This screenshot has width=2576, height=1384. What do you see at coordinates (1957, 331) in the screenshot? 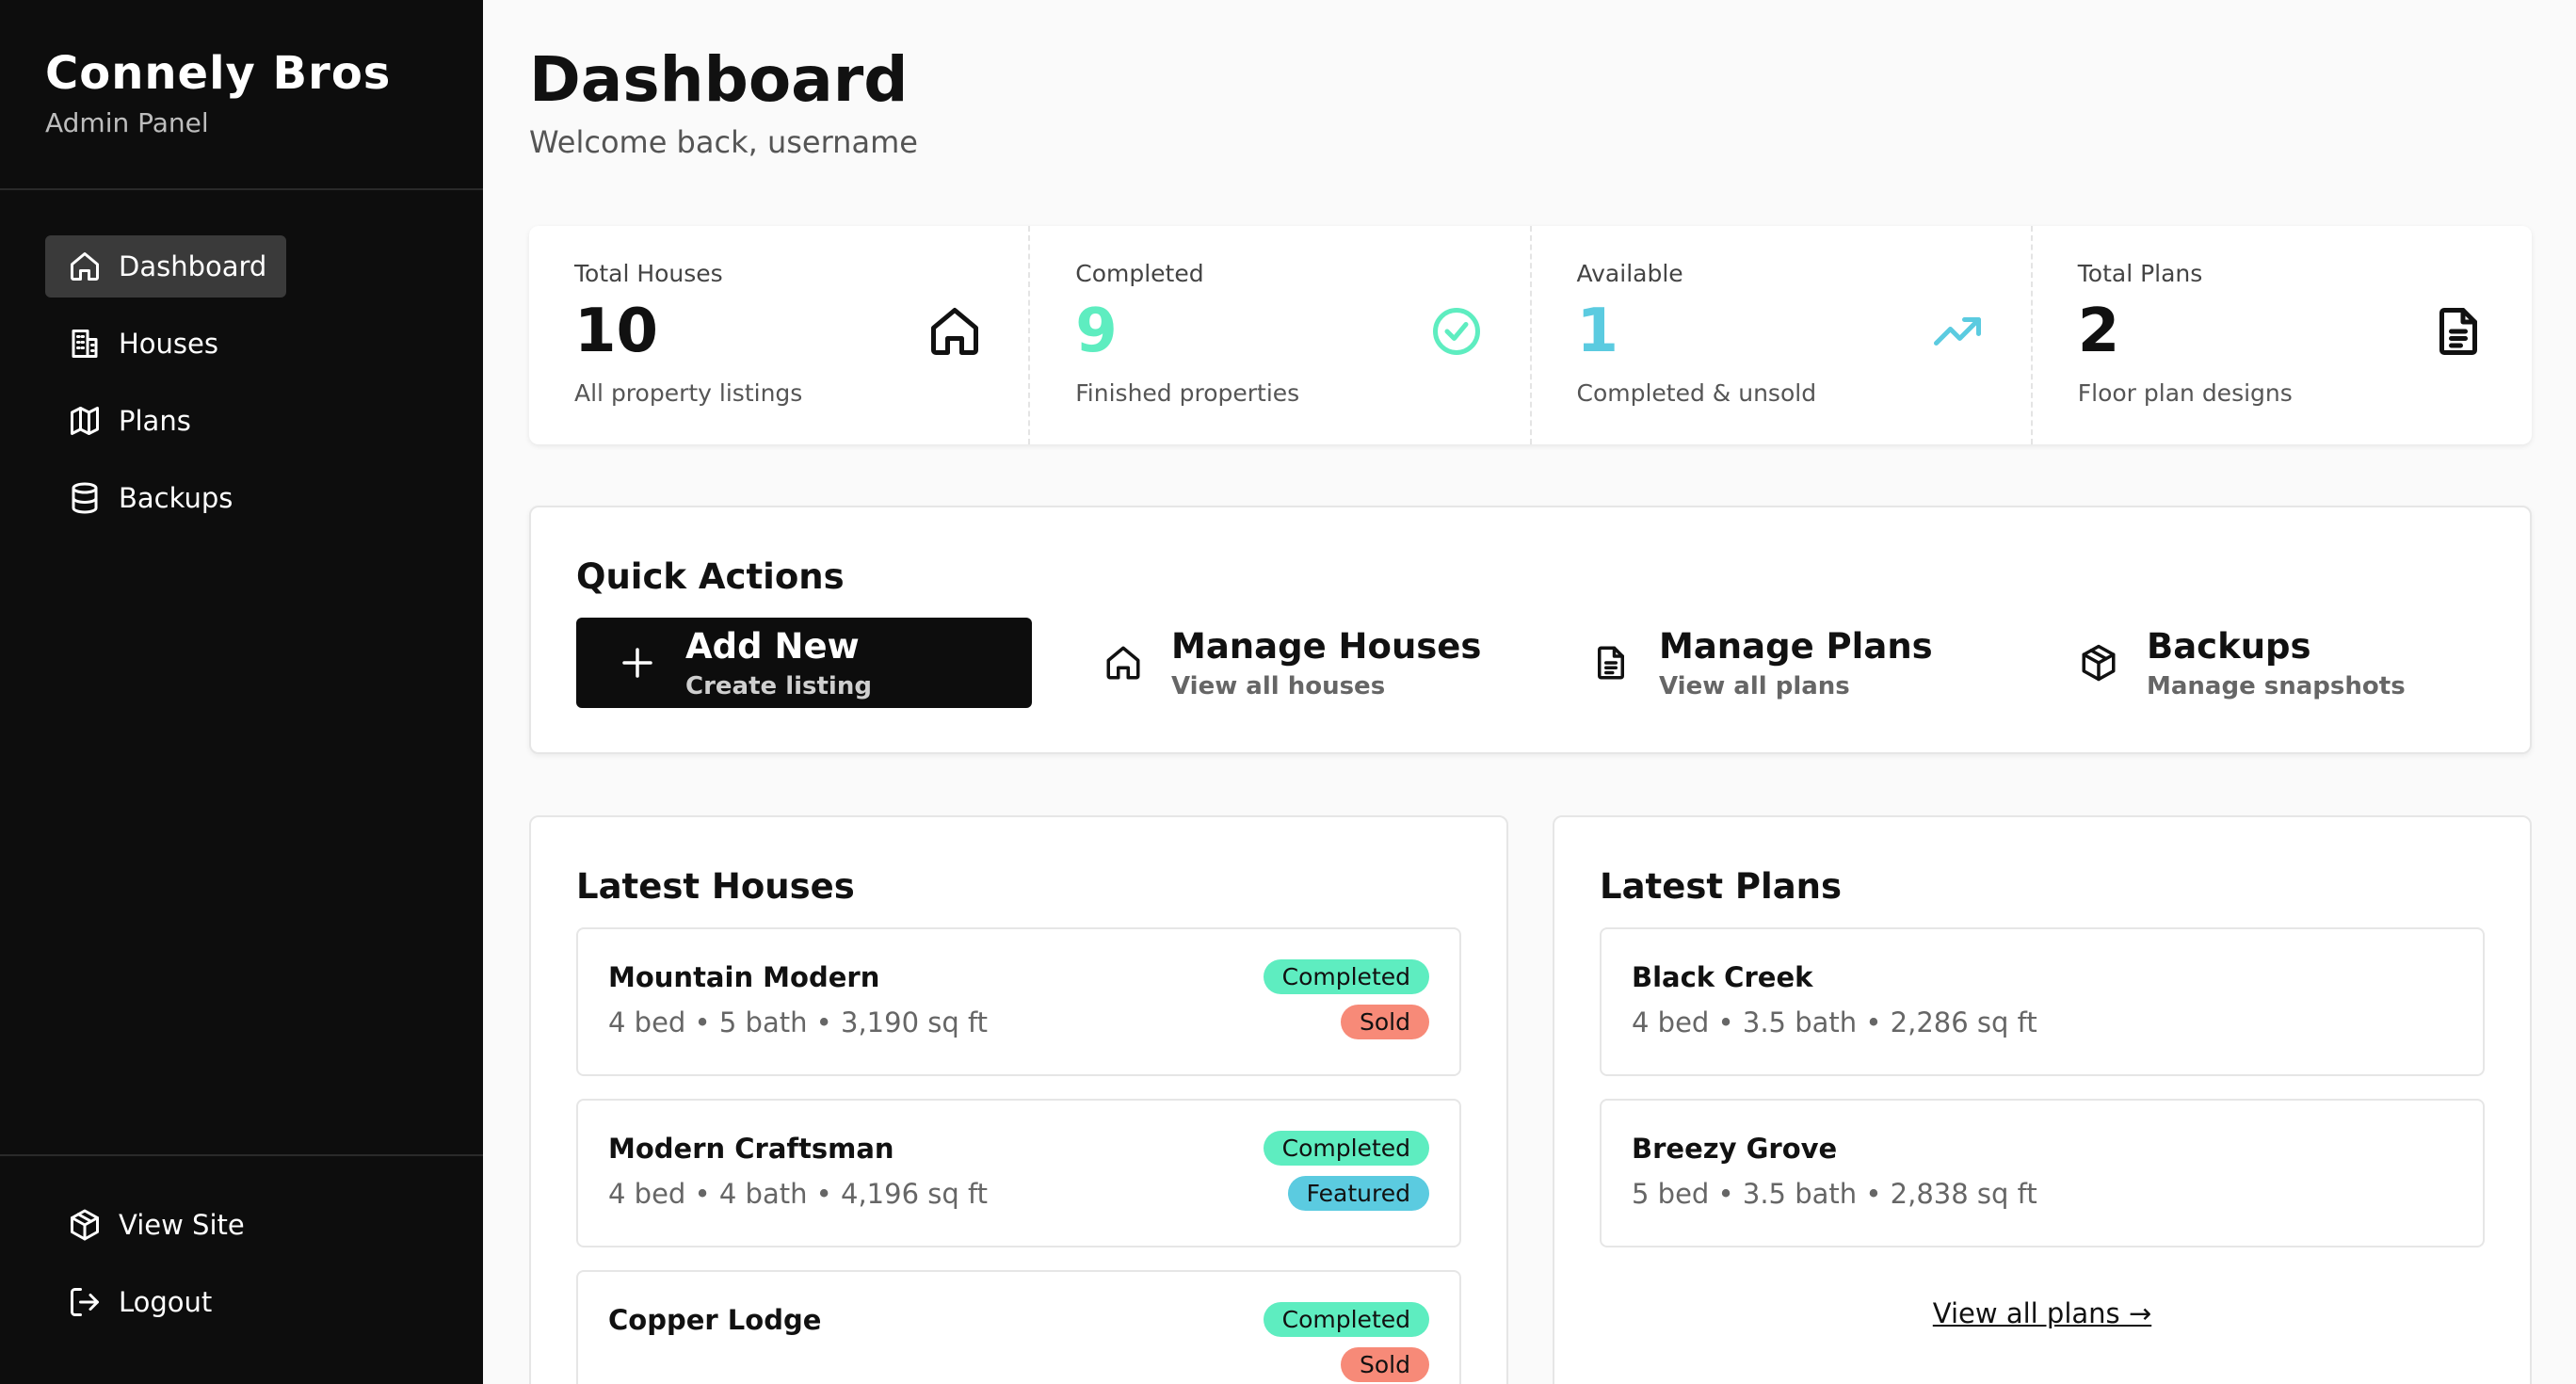
I see `trending-up-icon` at bounding box center [1957, 331].